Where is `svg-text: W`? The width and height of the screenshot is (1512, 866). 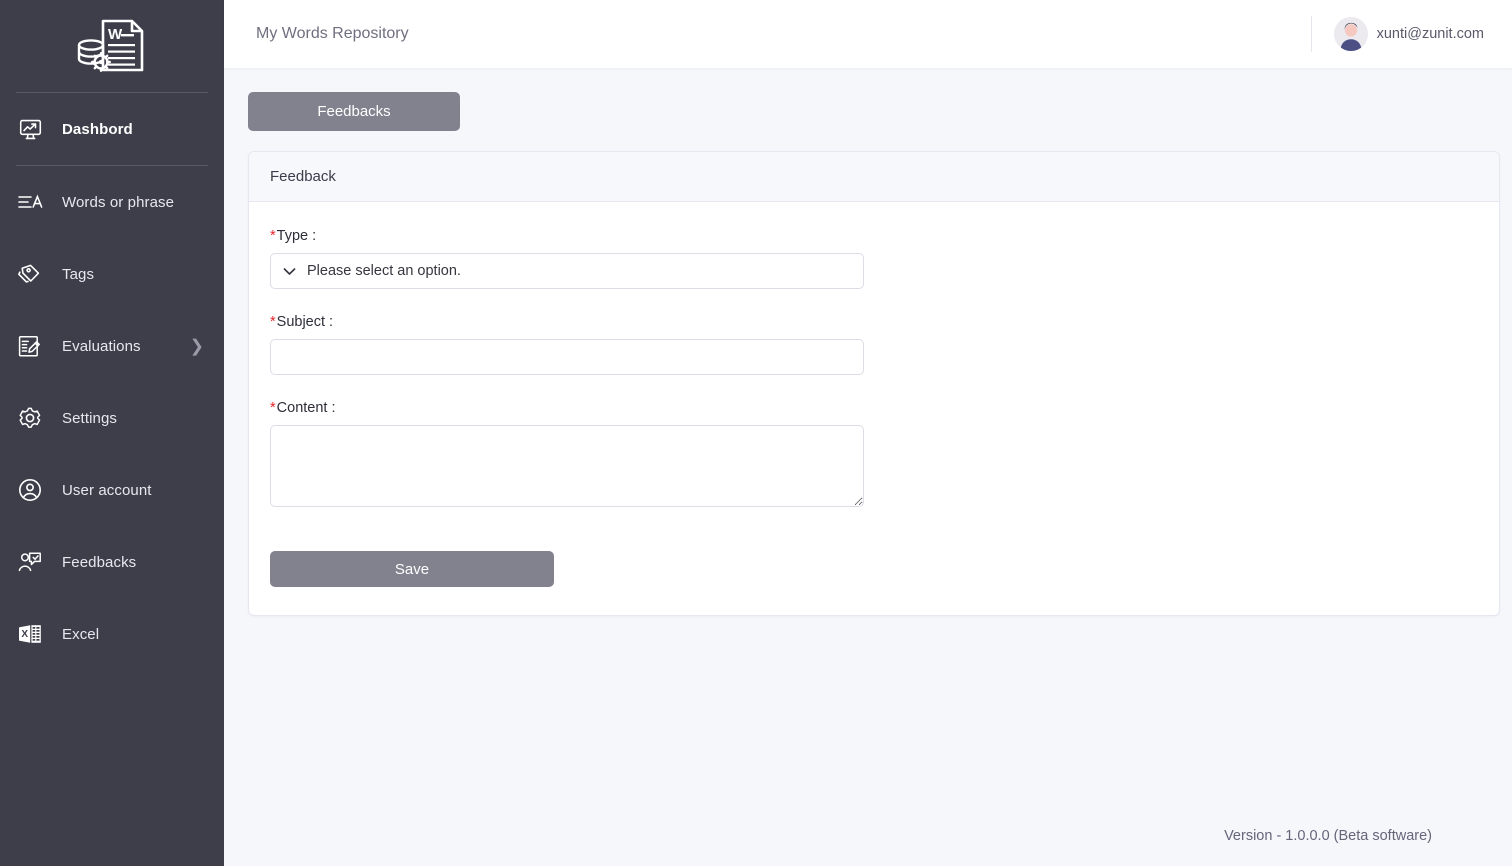 svg-text: W is located at coordinates (115, 34).